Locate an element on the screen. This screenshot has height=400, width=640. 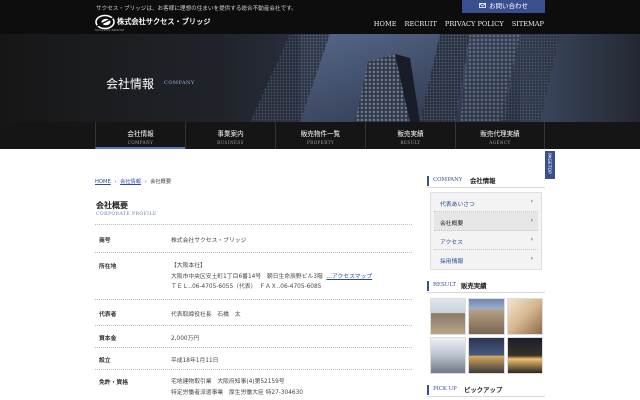
breadcrumb: HOME › 会社情報 › 会社概要 is located at coordinates (133, 181).